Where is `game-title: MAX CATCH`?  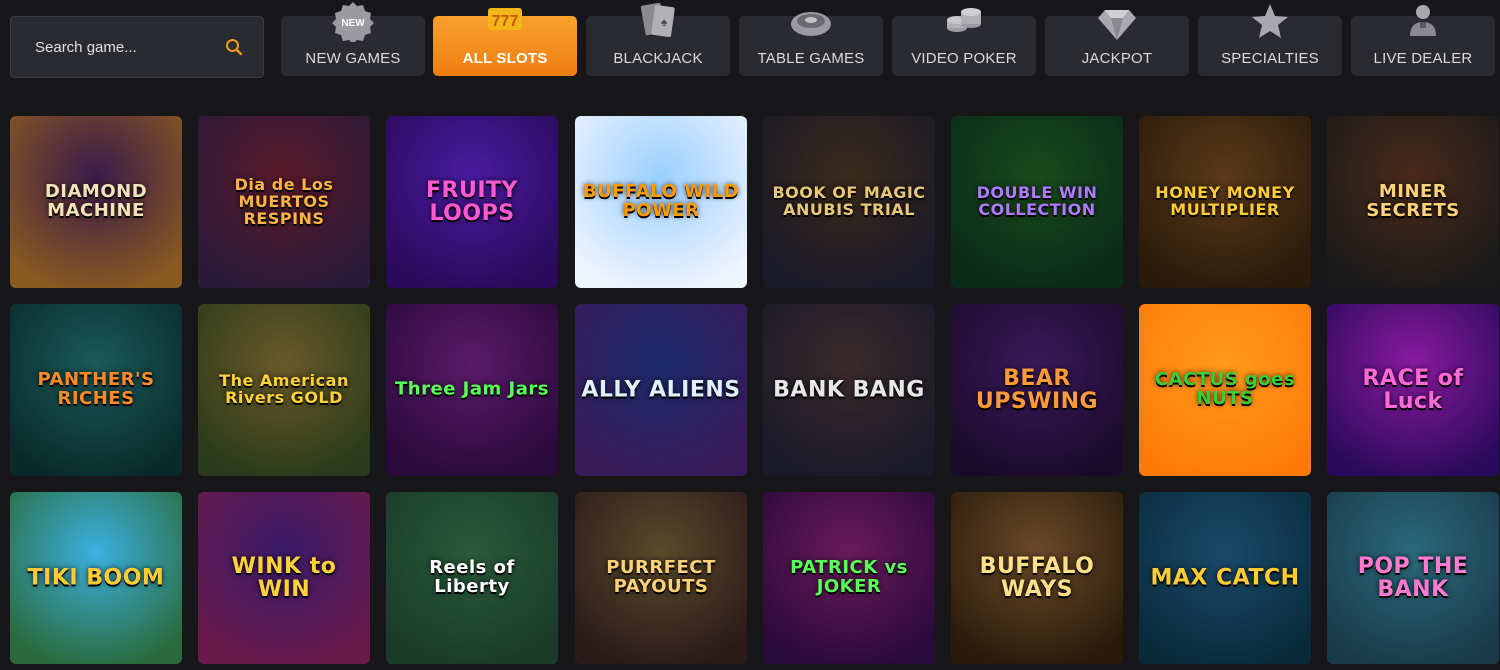 game-title: MAX CATCH is located at coordinates (1225, 578).